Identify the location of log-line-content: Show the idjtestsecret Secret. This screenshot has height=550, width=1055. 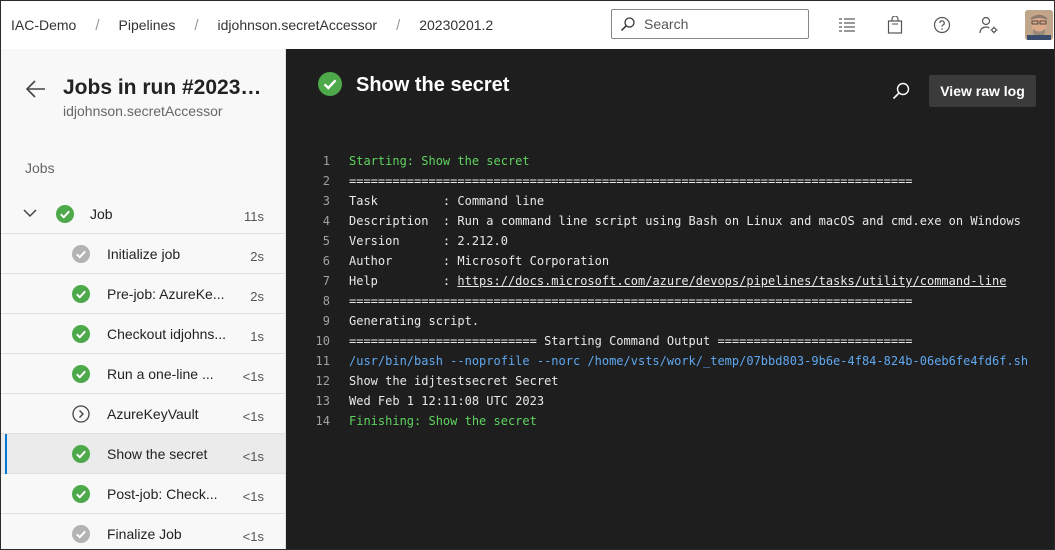
(454, 381).